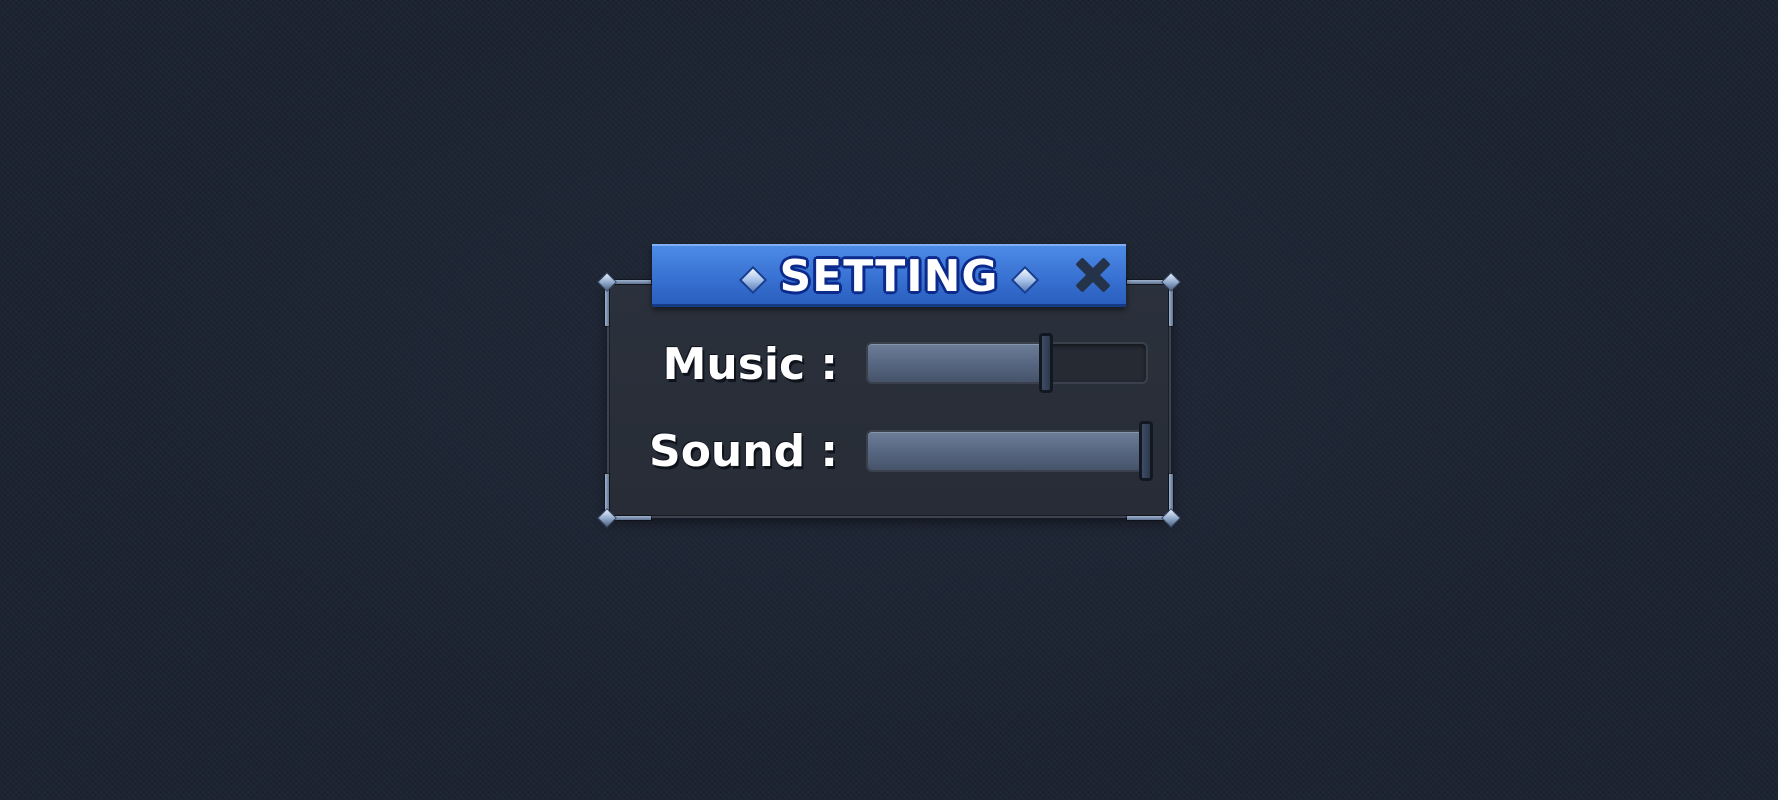  I want to click on music-slider-handle, so click(1045, 363).